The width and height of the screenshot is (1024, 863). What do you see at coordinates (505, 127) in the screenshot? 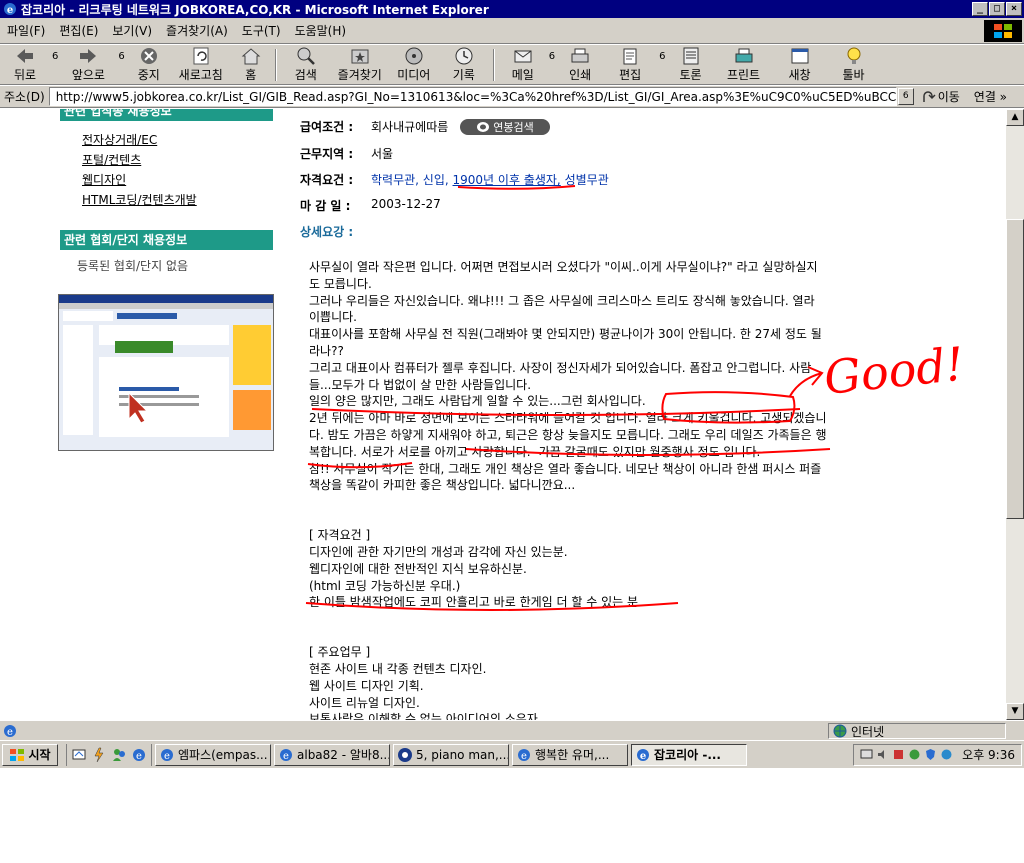
I see `salary-search-button: 연봉검색` at bounding box center [505, 127].